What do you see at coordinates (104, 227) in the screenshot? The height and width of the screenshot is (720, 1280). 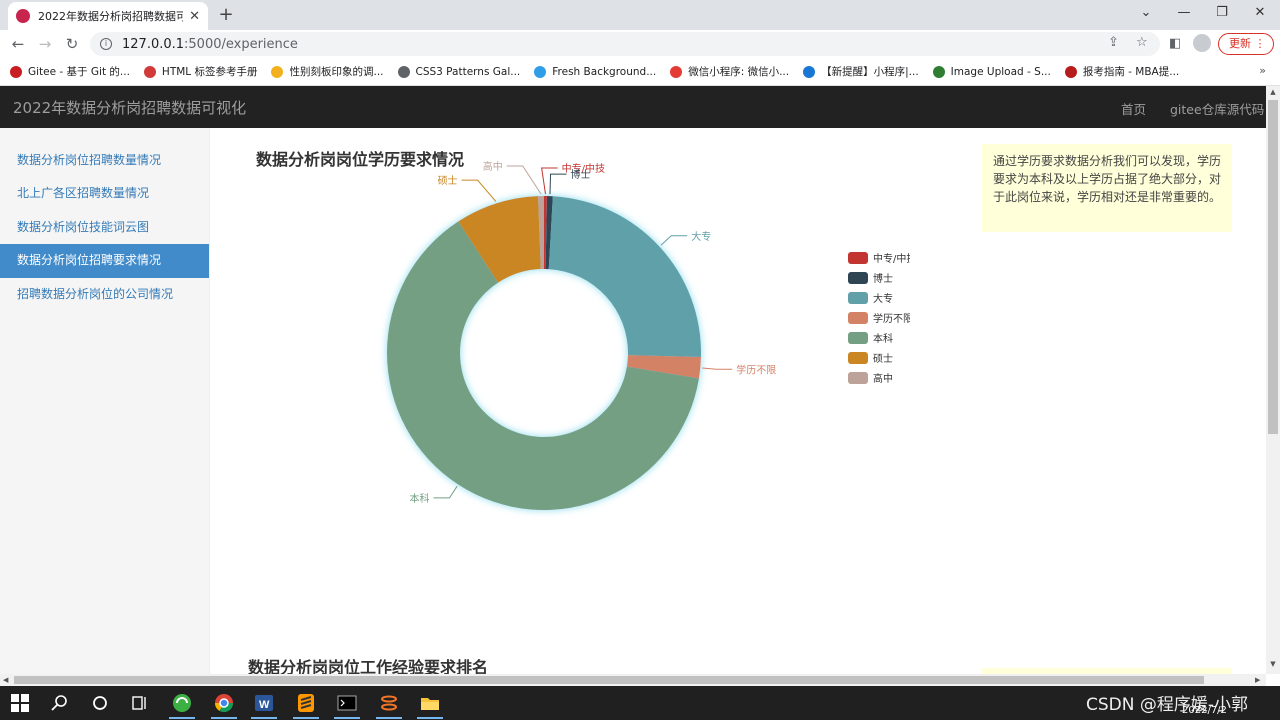 I see `sidebar-item: 数据分析岗位技能词云图` at bounding box center [104, 227].